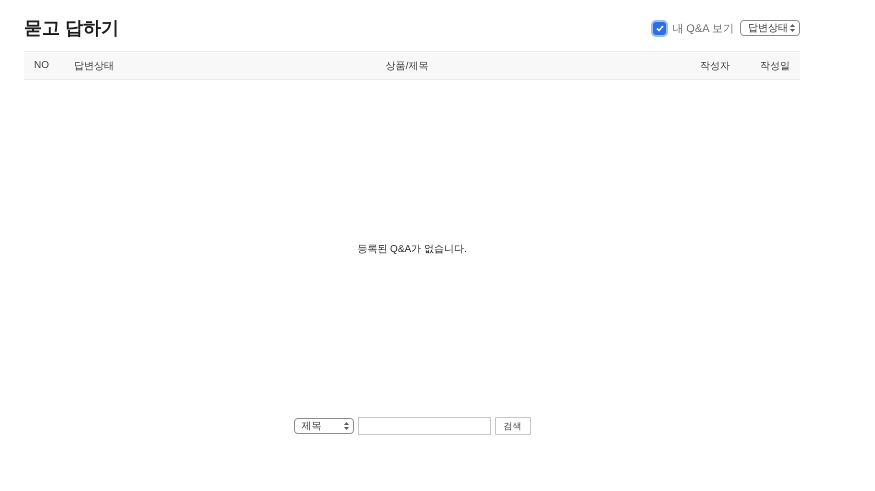 The height and width of the screenshot is (491, 875). Describe the element at coordinates (715, 66) in the screenshot. I see `column-header: 작성자` at that location.